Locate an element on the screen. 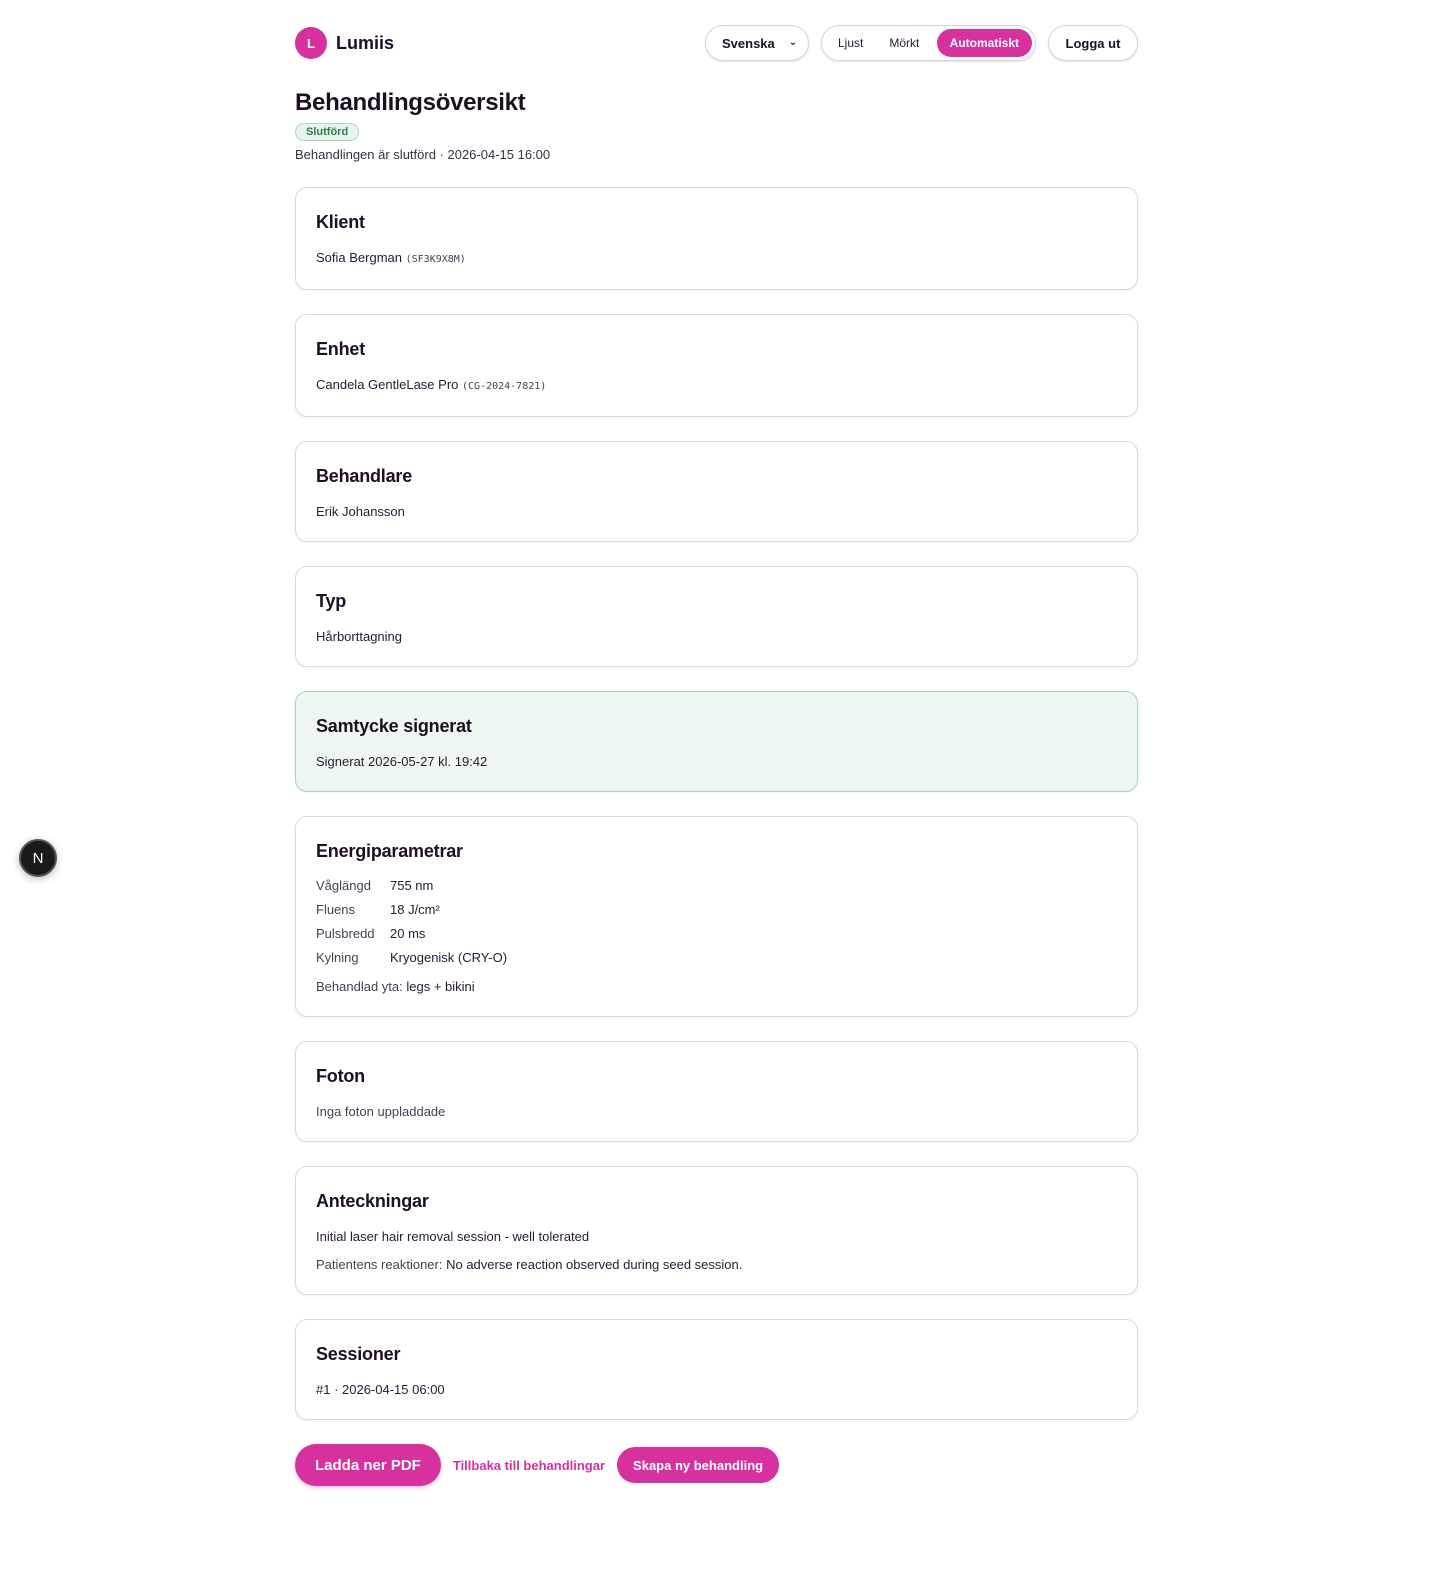 This screenshot has width=1440, height=1576. back-to-treatments-link: Tillbaka till behandlingar is located at coordinates (529, 1465).